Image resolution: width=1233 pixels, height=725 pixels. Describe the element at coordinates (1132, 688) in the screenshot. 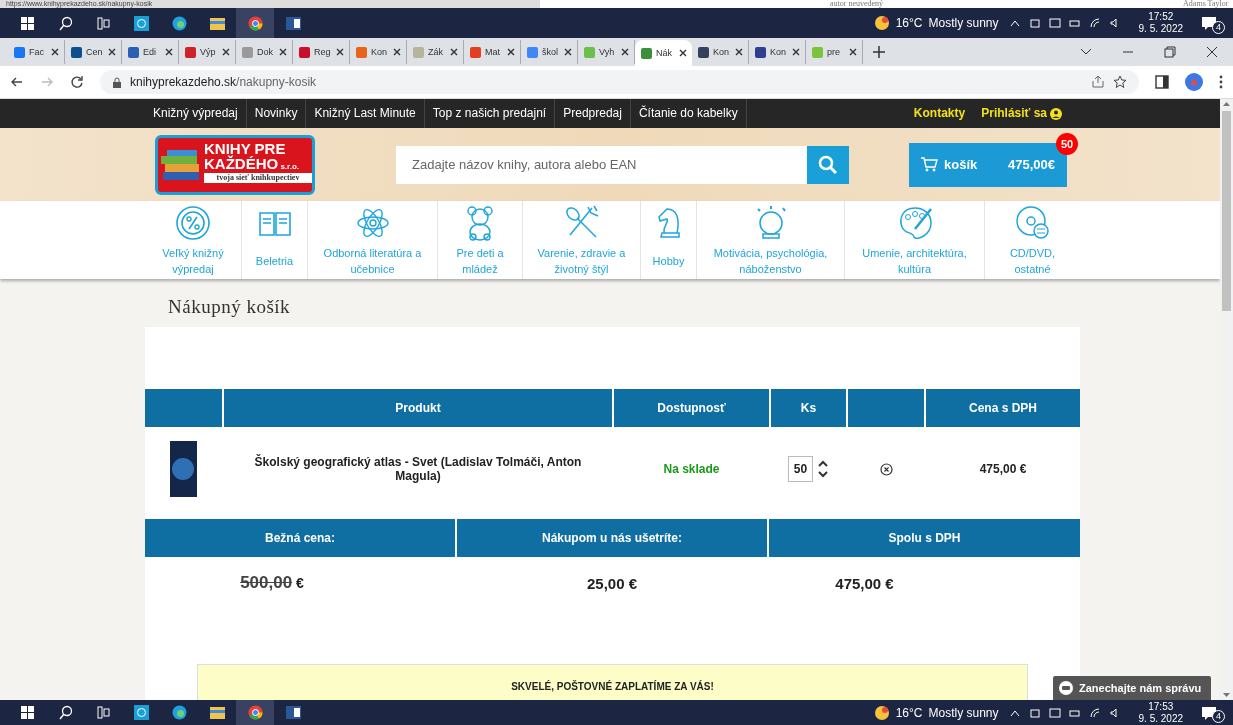

I see `chat-button: Zanechajte nám správu` at that location.